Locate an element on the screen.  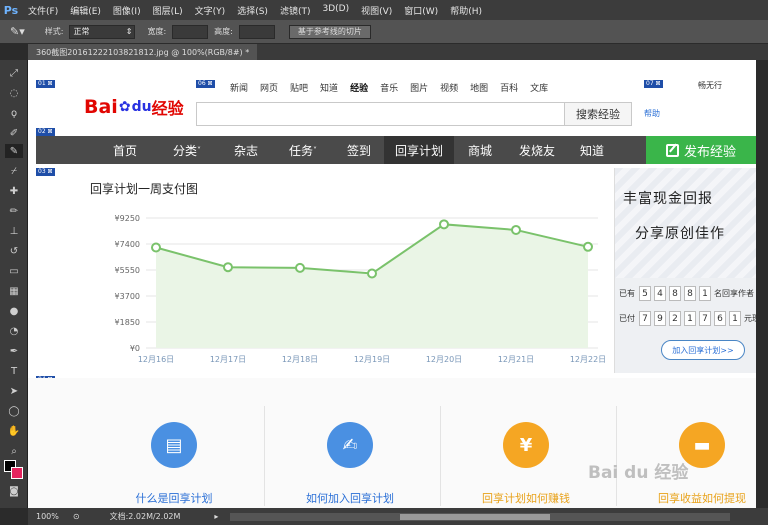
counter-label: 名回享作者 is located at coordinates (734, 293).